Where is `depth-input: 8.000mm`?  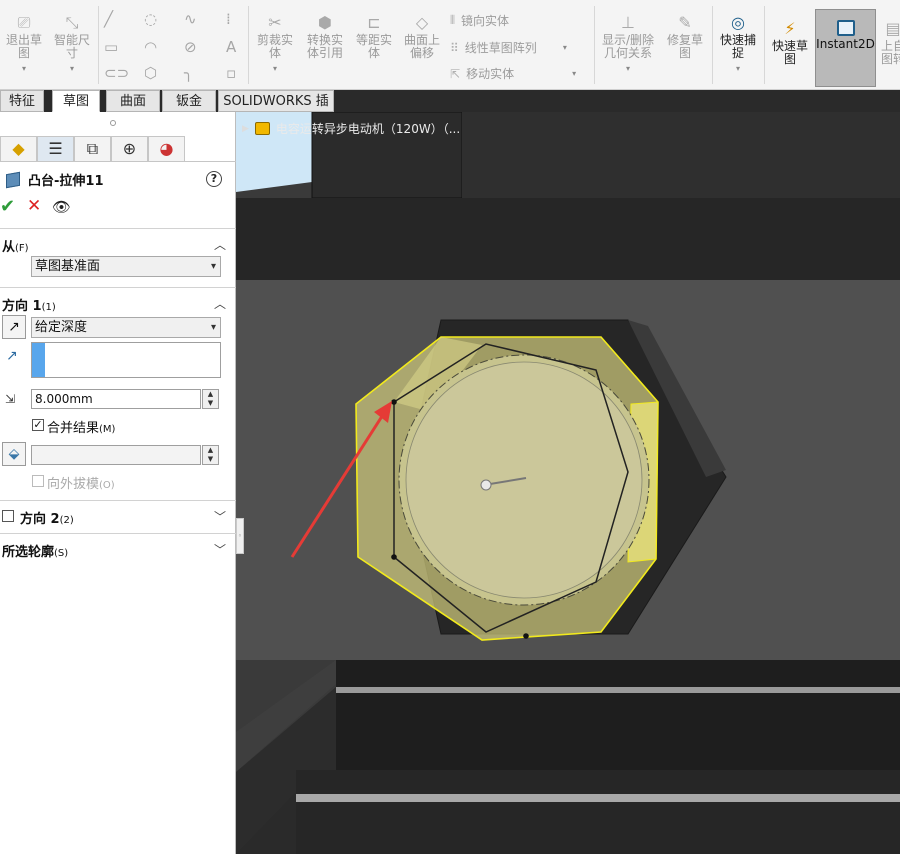
depth-input: 8.000mm is located at coordinates (116, 399).